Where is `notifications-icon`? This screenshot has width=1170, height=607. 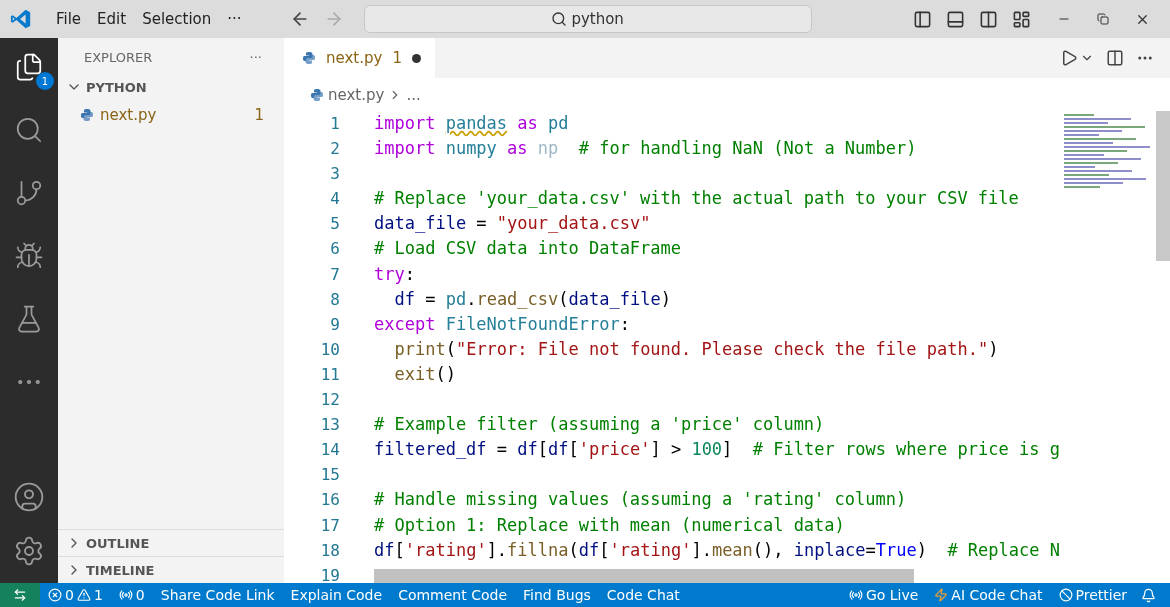 notifications-icon is located at coordinates (1148, 595).